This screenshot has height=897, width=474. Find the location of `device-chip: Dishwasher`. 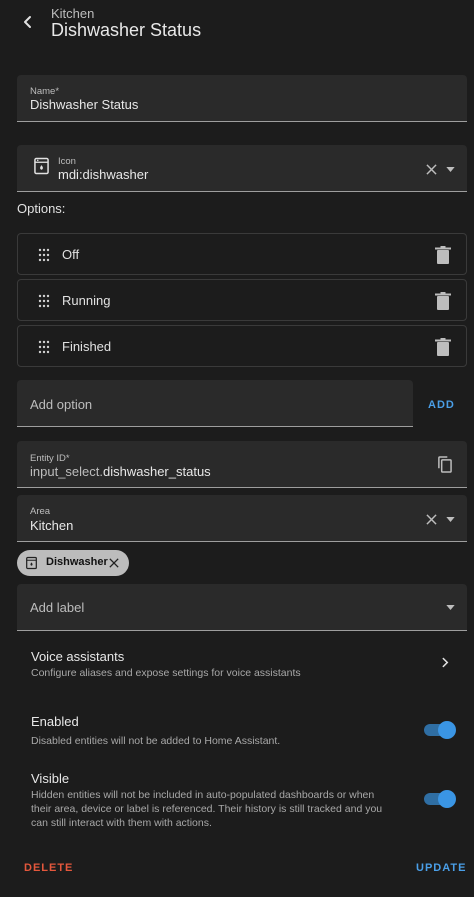

device-chip: Dishwasher is located at coordinates (73, 563).